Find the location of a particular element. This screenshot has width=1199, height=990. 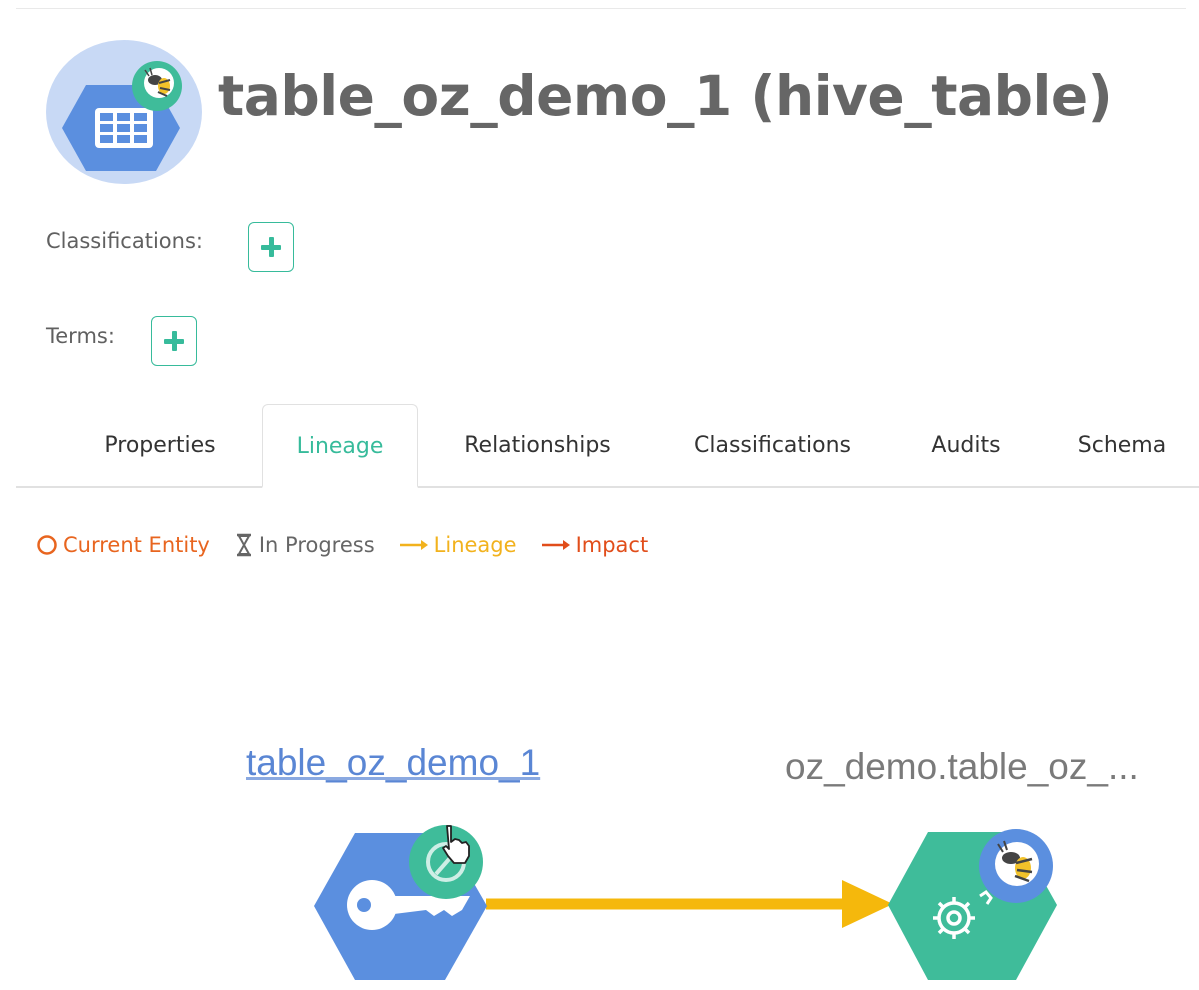

source-node is located at coordinates (400, 902).